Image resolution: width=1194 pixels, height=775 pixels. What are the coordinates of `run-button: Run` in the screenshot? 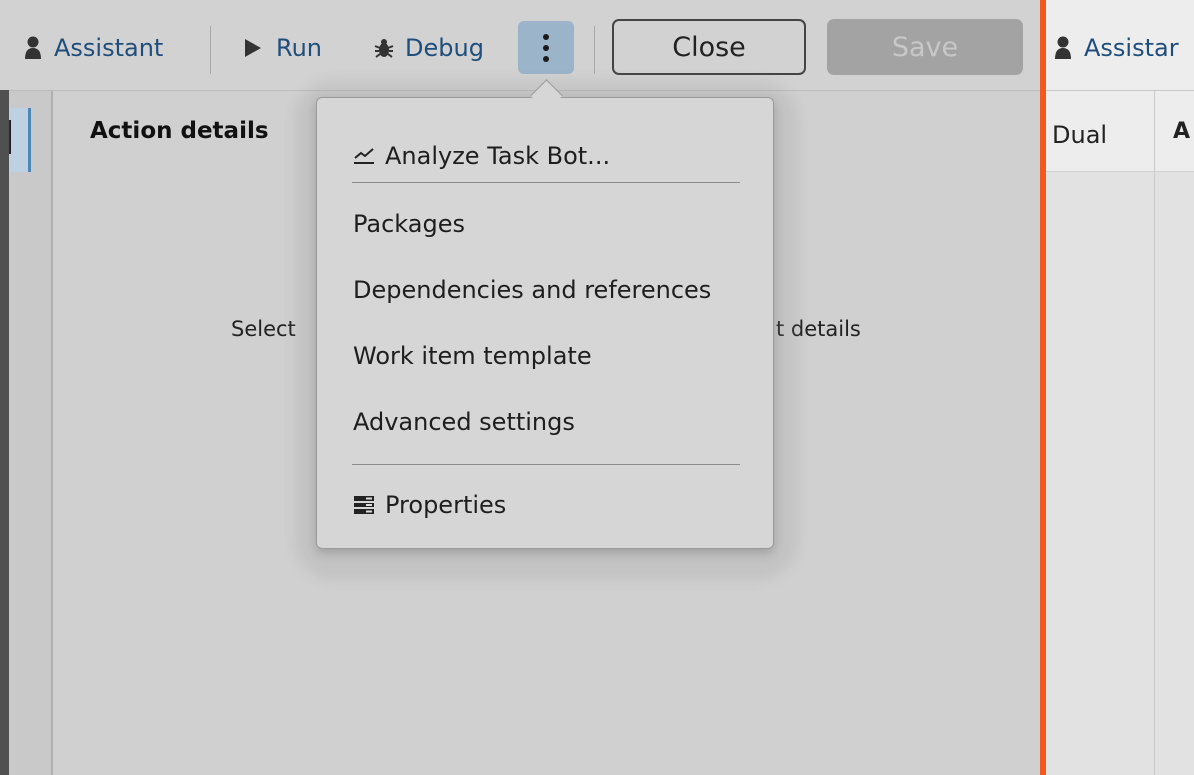 It's located at (283, 48).